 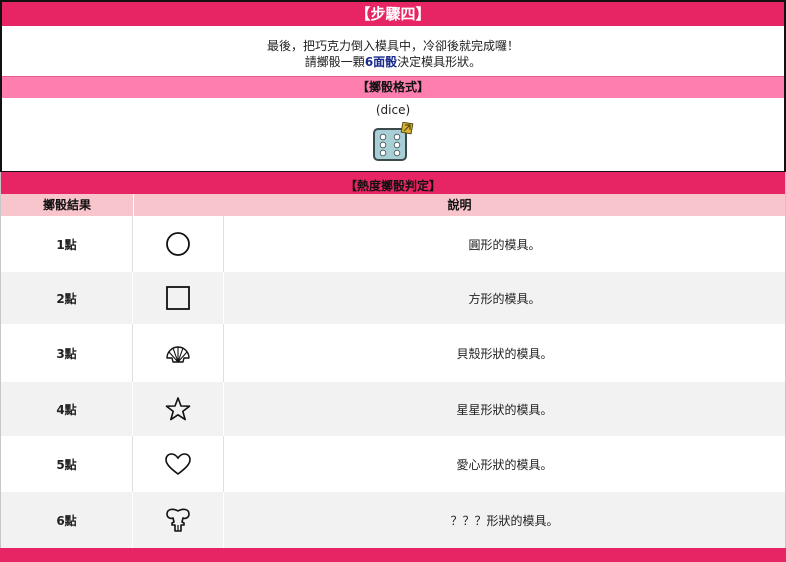 I want to click on dice-command: (dice), so click(x=393, y=110).